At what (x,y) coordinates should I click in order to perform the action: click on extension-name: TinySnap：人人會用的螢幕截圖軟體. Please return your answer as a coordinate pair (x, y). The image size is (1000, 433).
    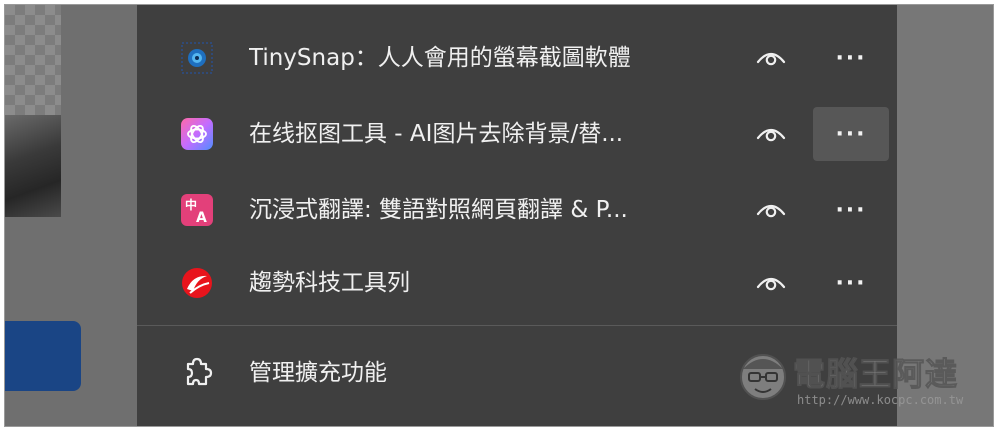
    Looking at the image, I should click on (440, 58).